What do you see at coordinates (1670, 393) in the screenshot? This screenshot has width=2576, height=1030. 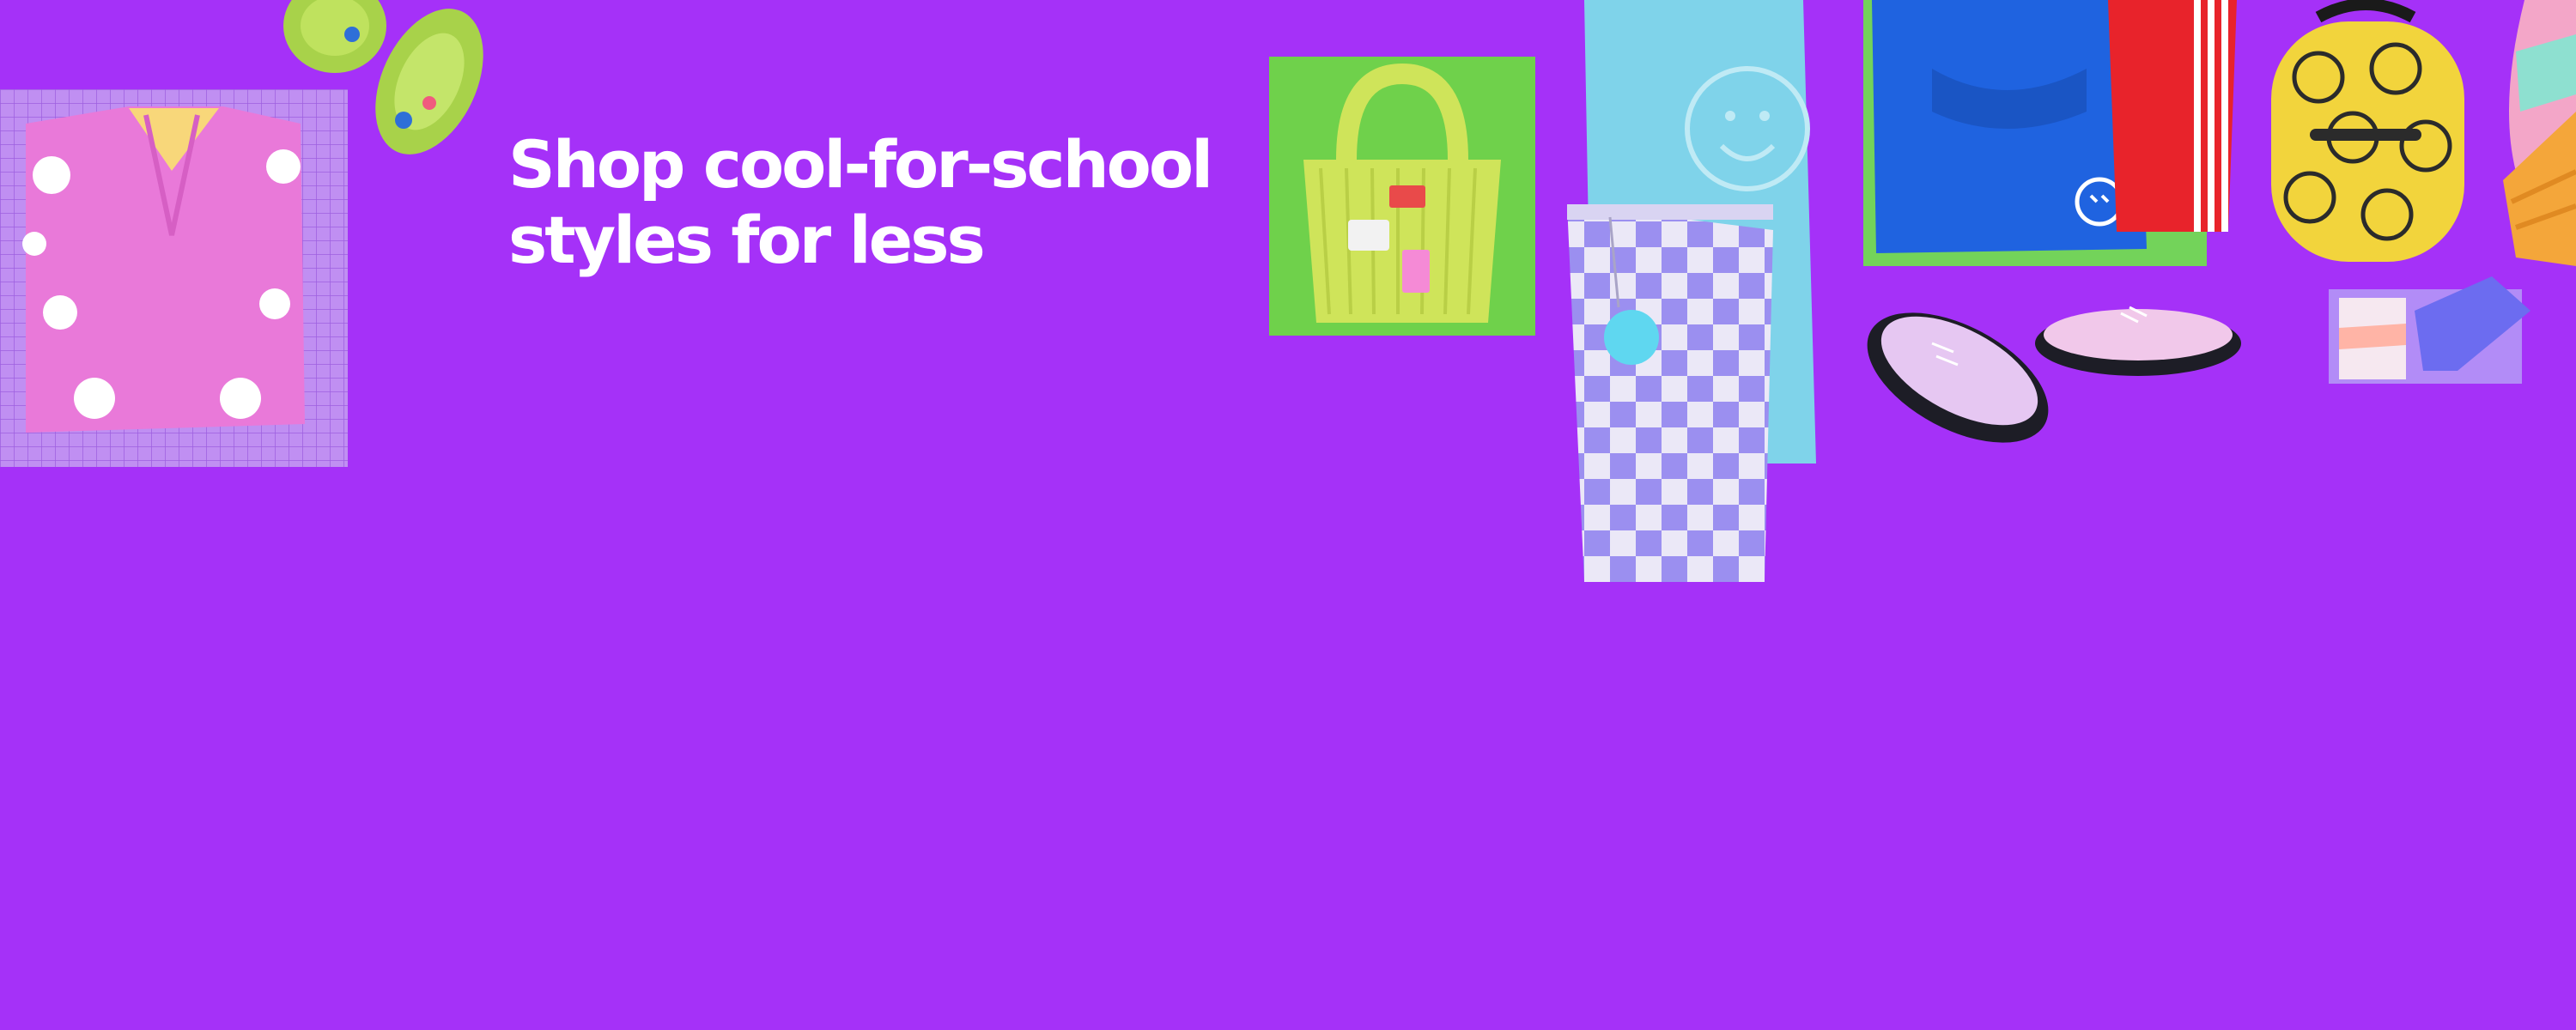 I see `checkered-jeans-image` at bounding box center [1670, 393].